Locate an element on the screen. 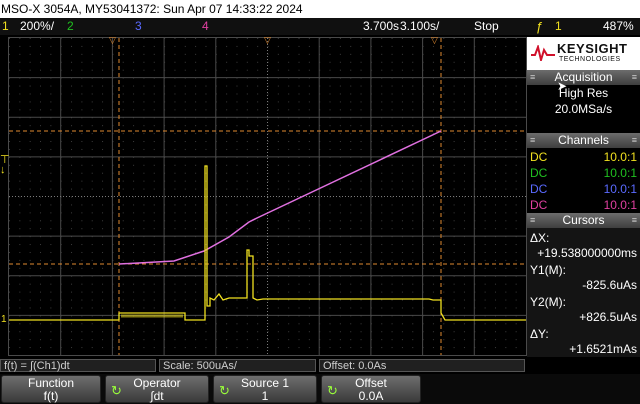 The height and width of the screenshot is (404, 640). brand-logo: KEYSIGHT TECHNOLOGIES is located at coordinates (583, 53).